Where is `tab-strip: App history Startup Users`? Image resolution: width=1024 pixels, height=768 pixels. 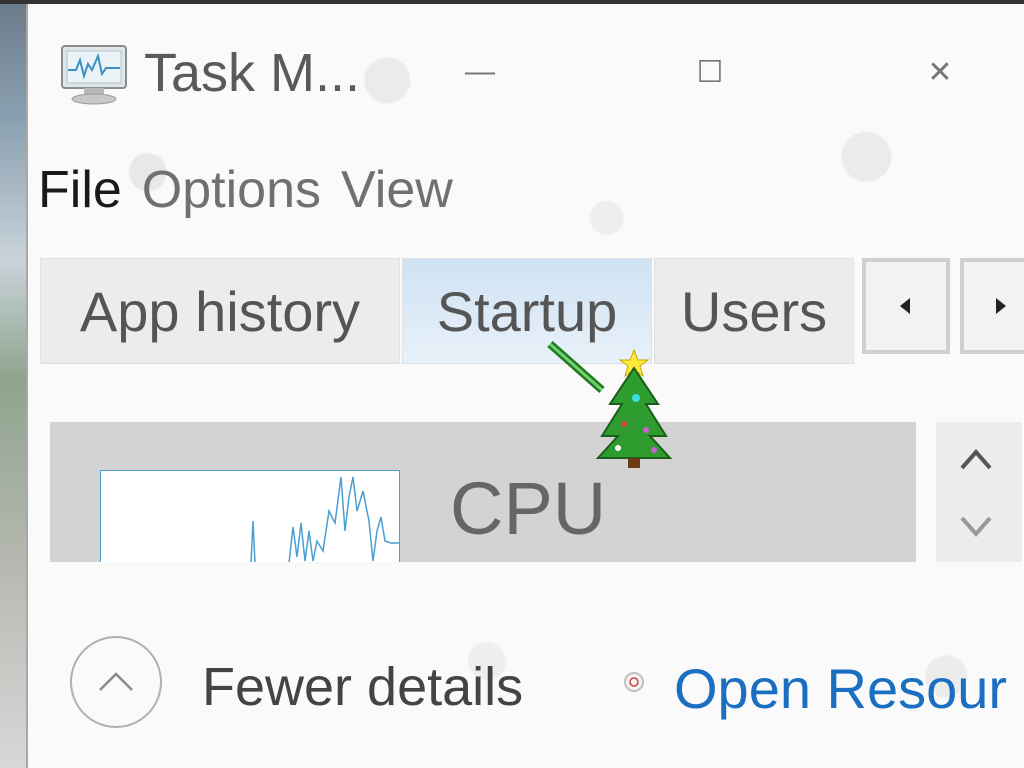 tab-strip: App history Startup Users is located at coordinates (532, 313).